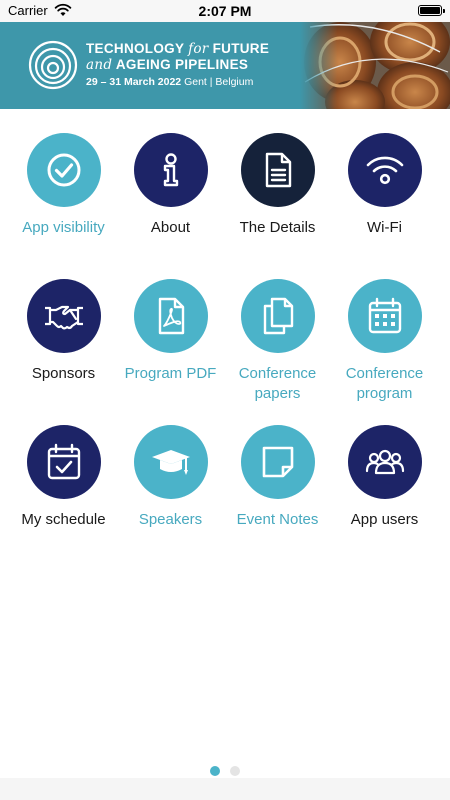  I want to click on graduation-cap-icon, so click(170, 462).